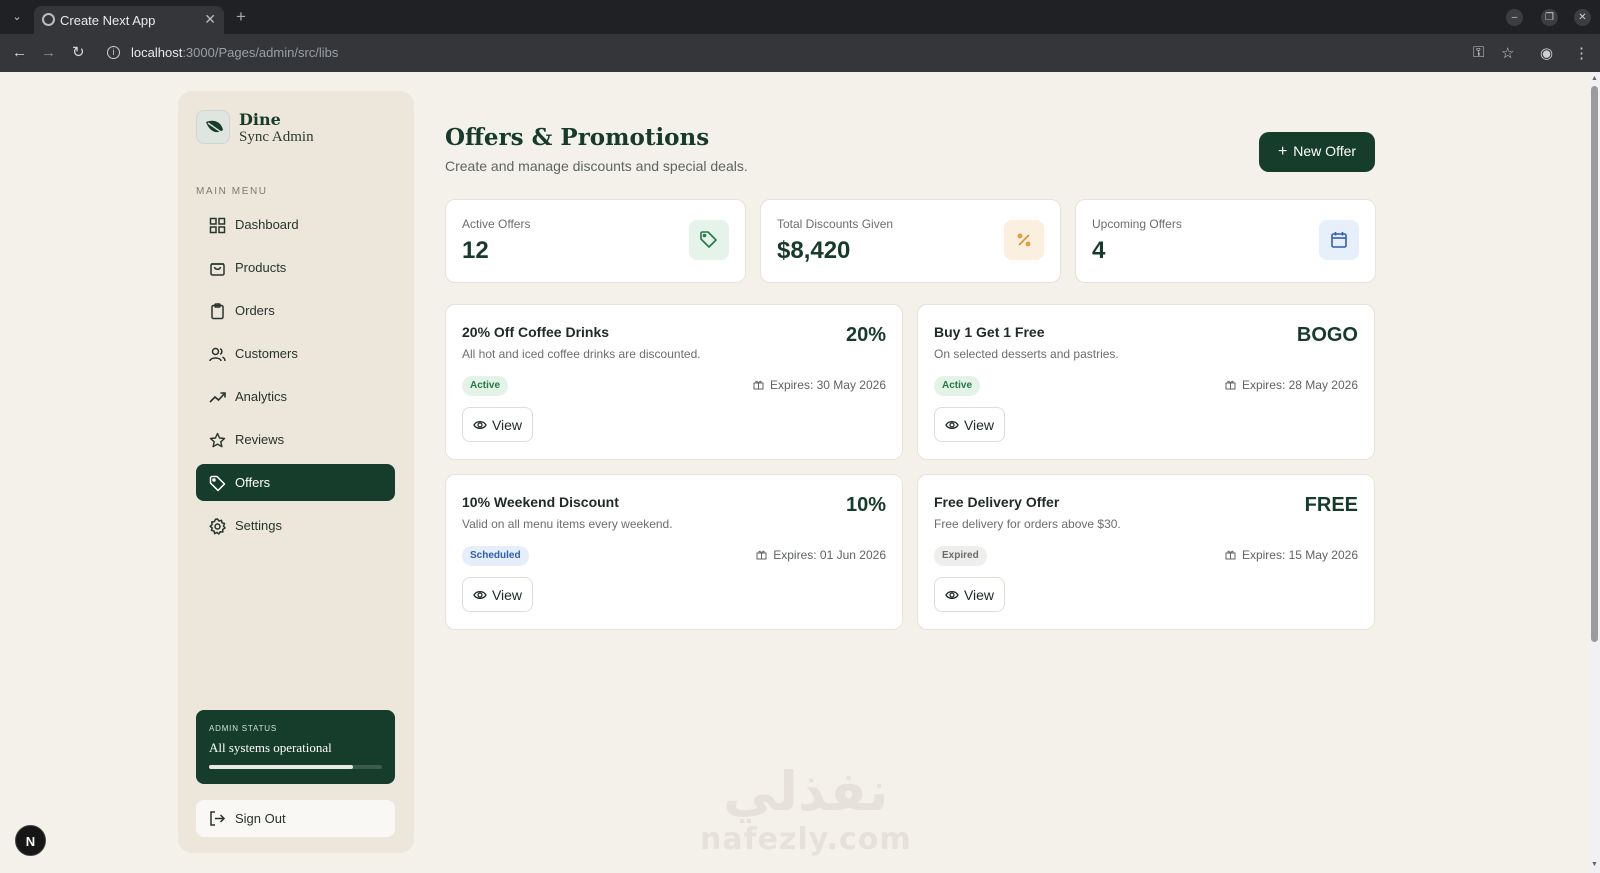  I want to click on offer-name: Buy 1 Get 1 Free, so click(989, 332).